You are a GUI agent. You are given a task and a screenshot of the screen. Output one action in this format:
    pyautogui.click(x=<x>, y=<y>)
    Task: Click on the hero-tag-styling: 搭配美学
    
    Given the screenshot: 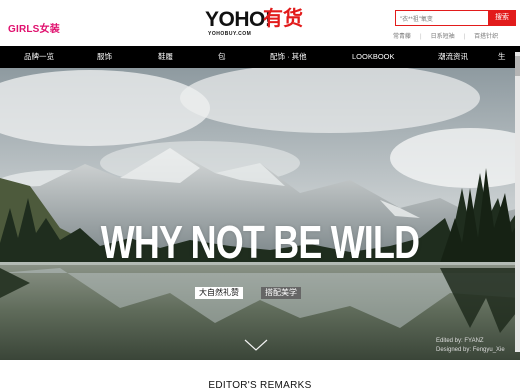 What is the action you would take?
    pyautogui.click(x=281, y=293)
    